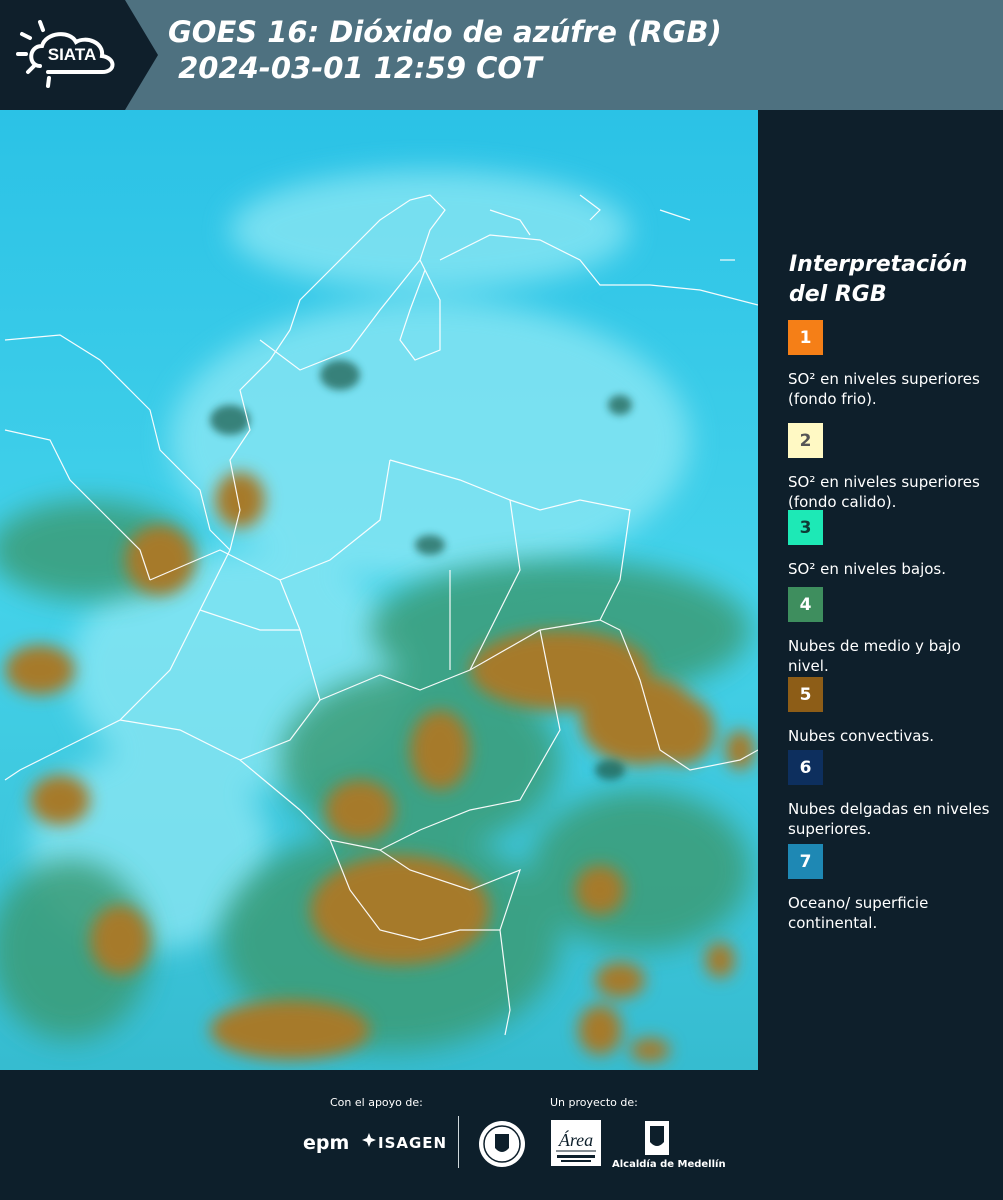 The height and width of the screenshot is (1200, 1003). Describe the element at coordinates (458, 1142) in the screenshot. I see `footer-divider` at that location.